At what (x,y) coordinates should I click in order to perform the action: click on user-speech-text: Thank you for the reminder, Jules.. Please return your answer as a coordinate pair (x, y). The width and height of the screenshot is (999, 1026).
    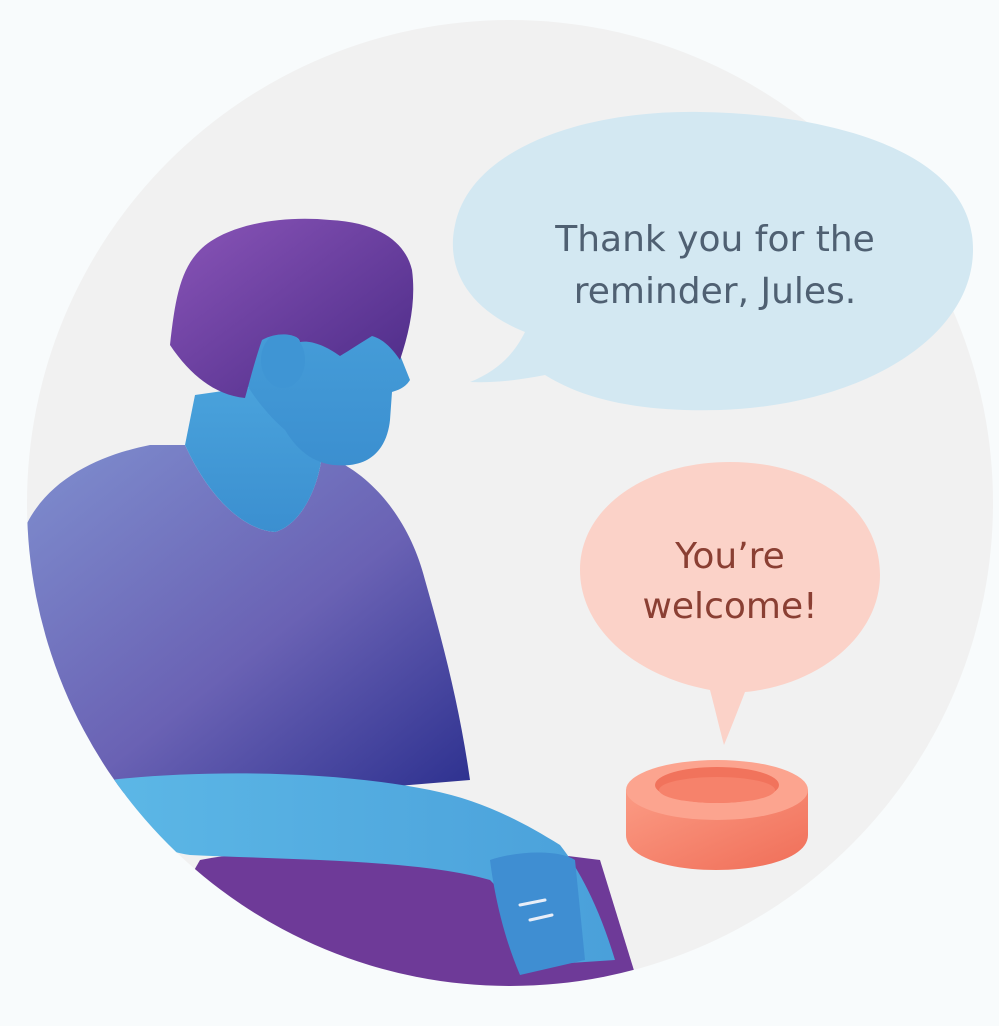
    Looking at the image, I should click on (715, 266).